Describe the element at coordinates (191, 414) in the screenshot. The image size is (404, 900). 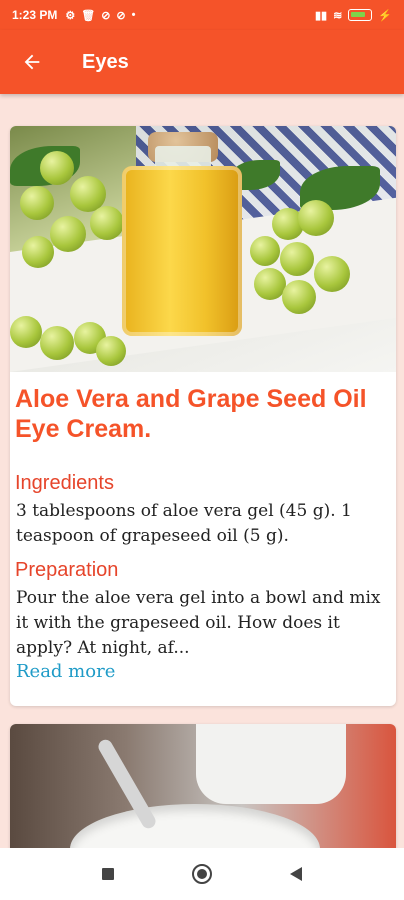
I see `recipe-title: Aloe Vera and Grape Seed Oil Eye Cream.` at that location.